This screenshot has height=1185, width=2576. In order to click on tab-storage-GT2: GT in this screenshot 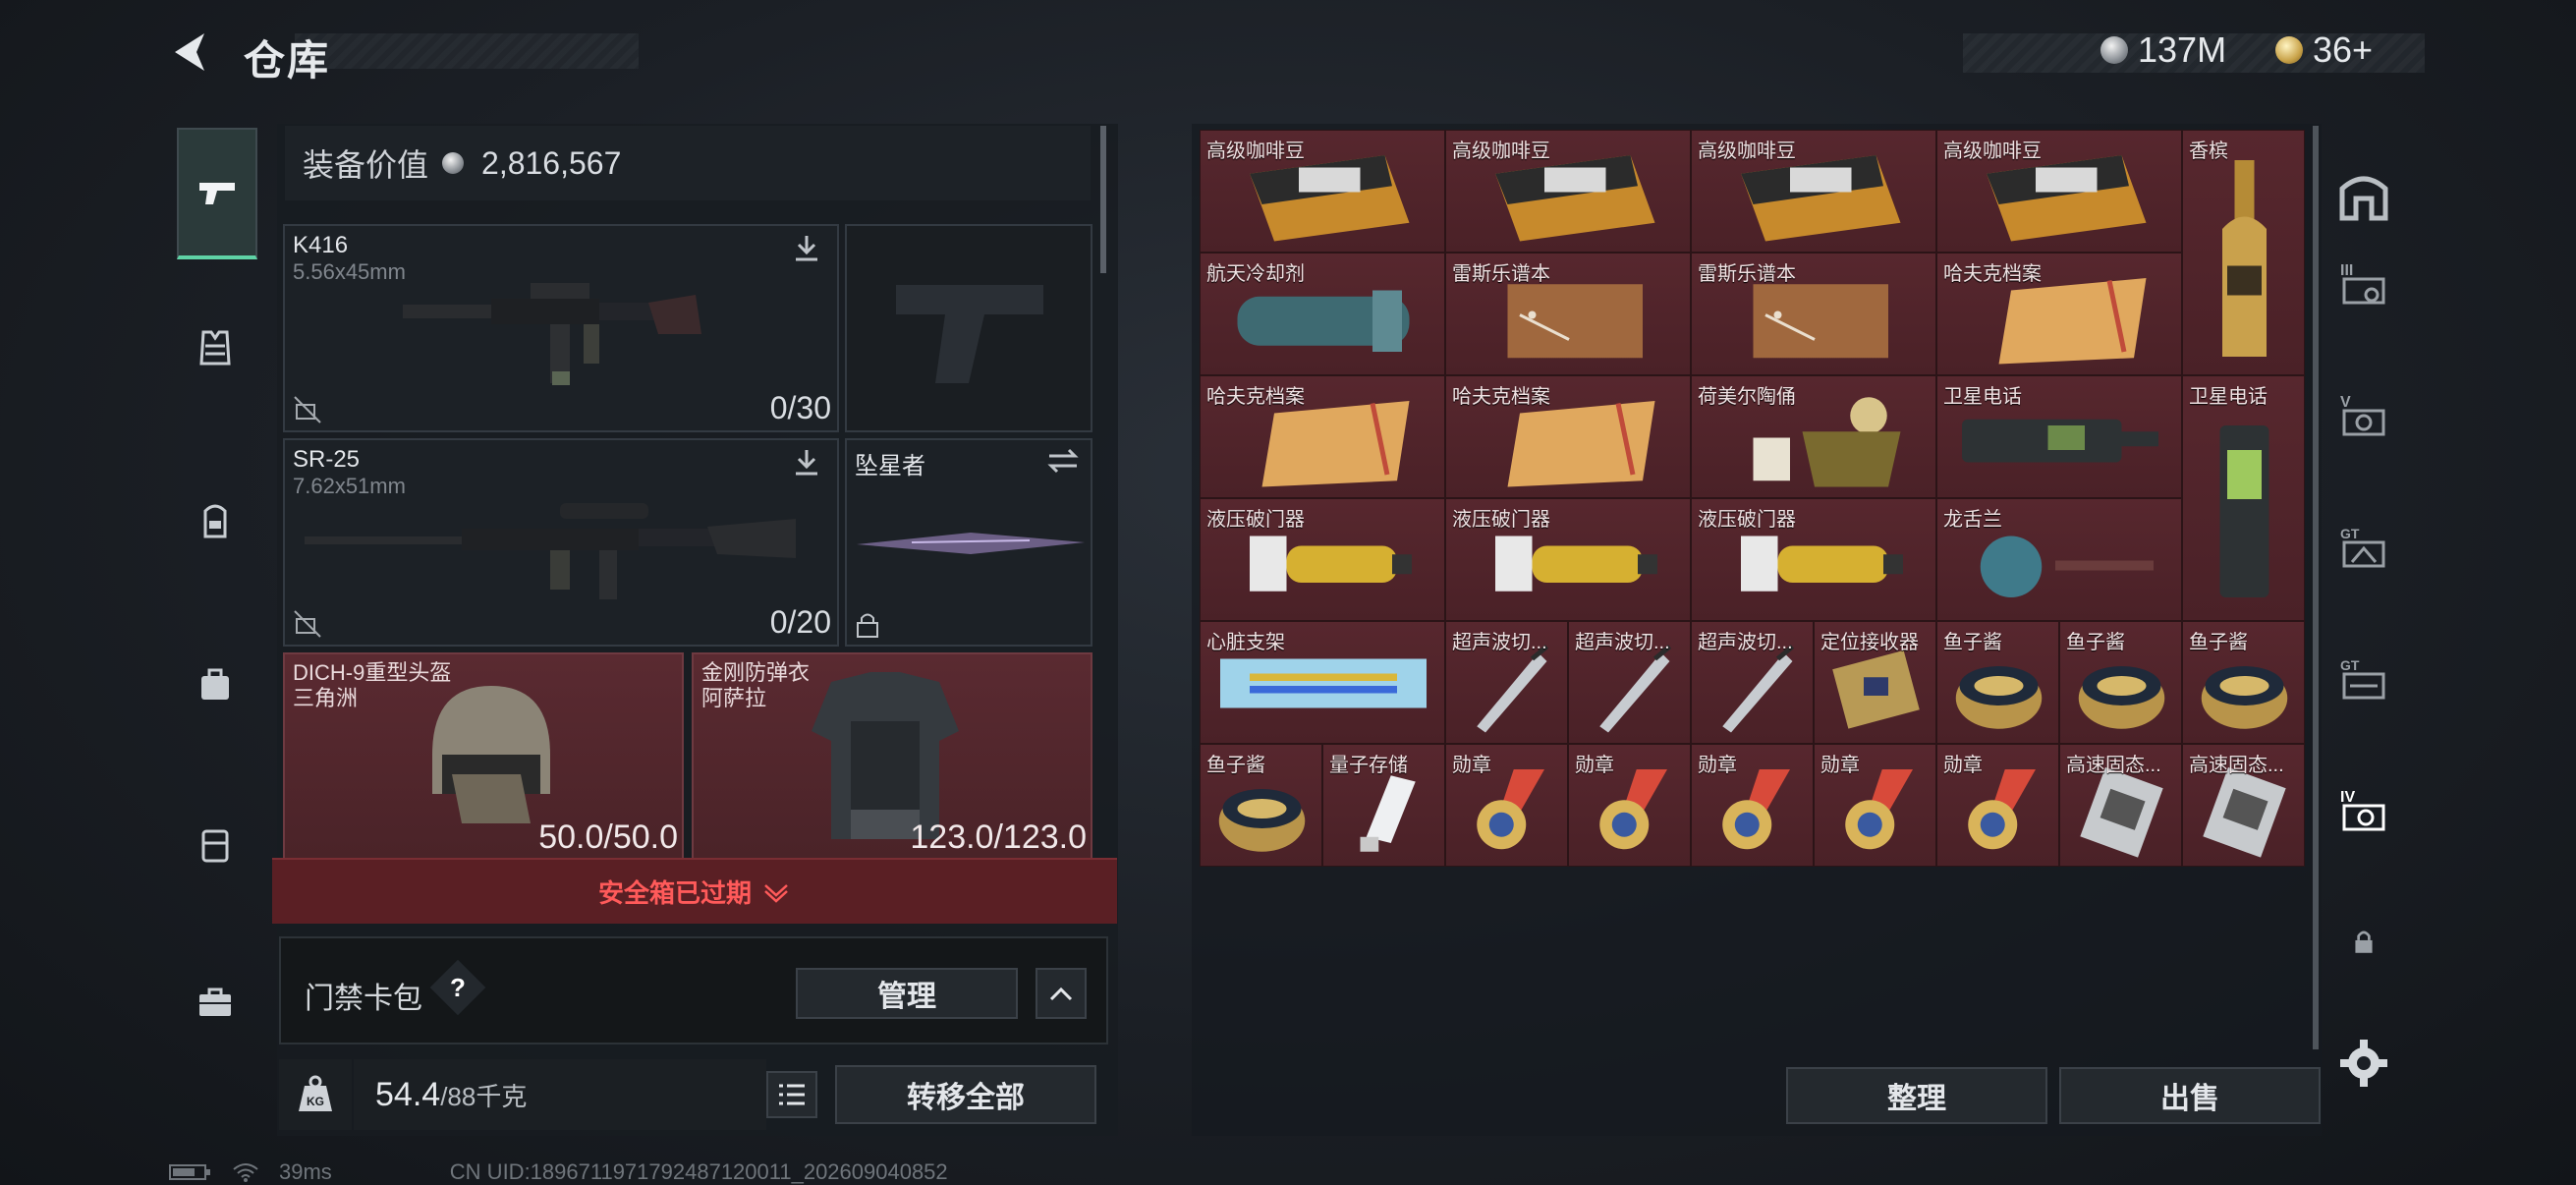, I will do `click(2363, 678)`.